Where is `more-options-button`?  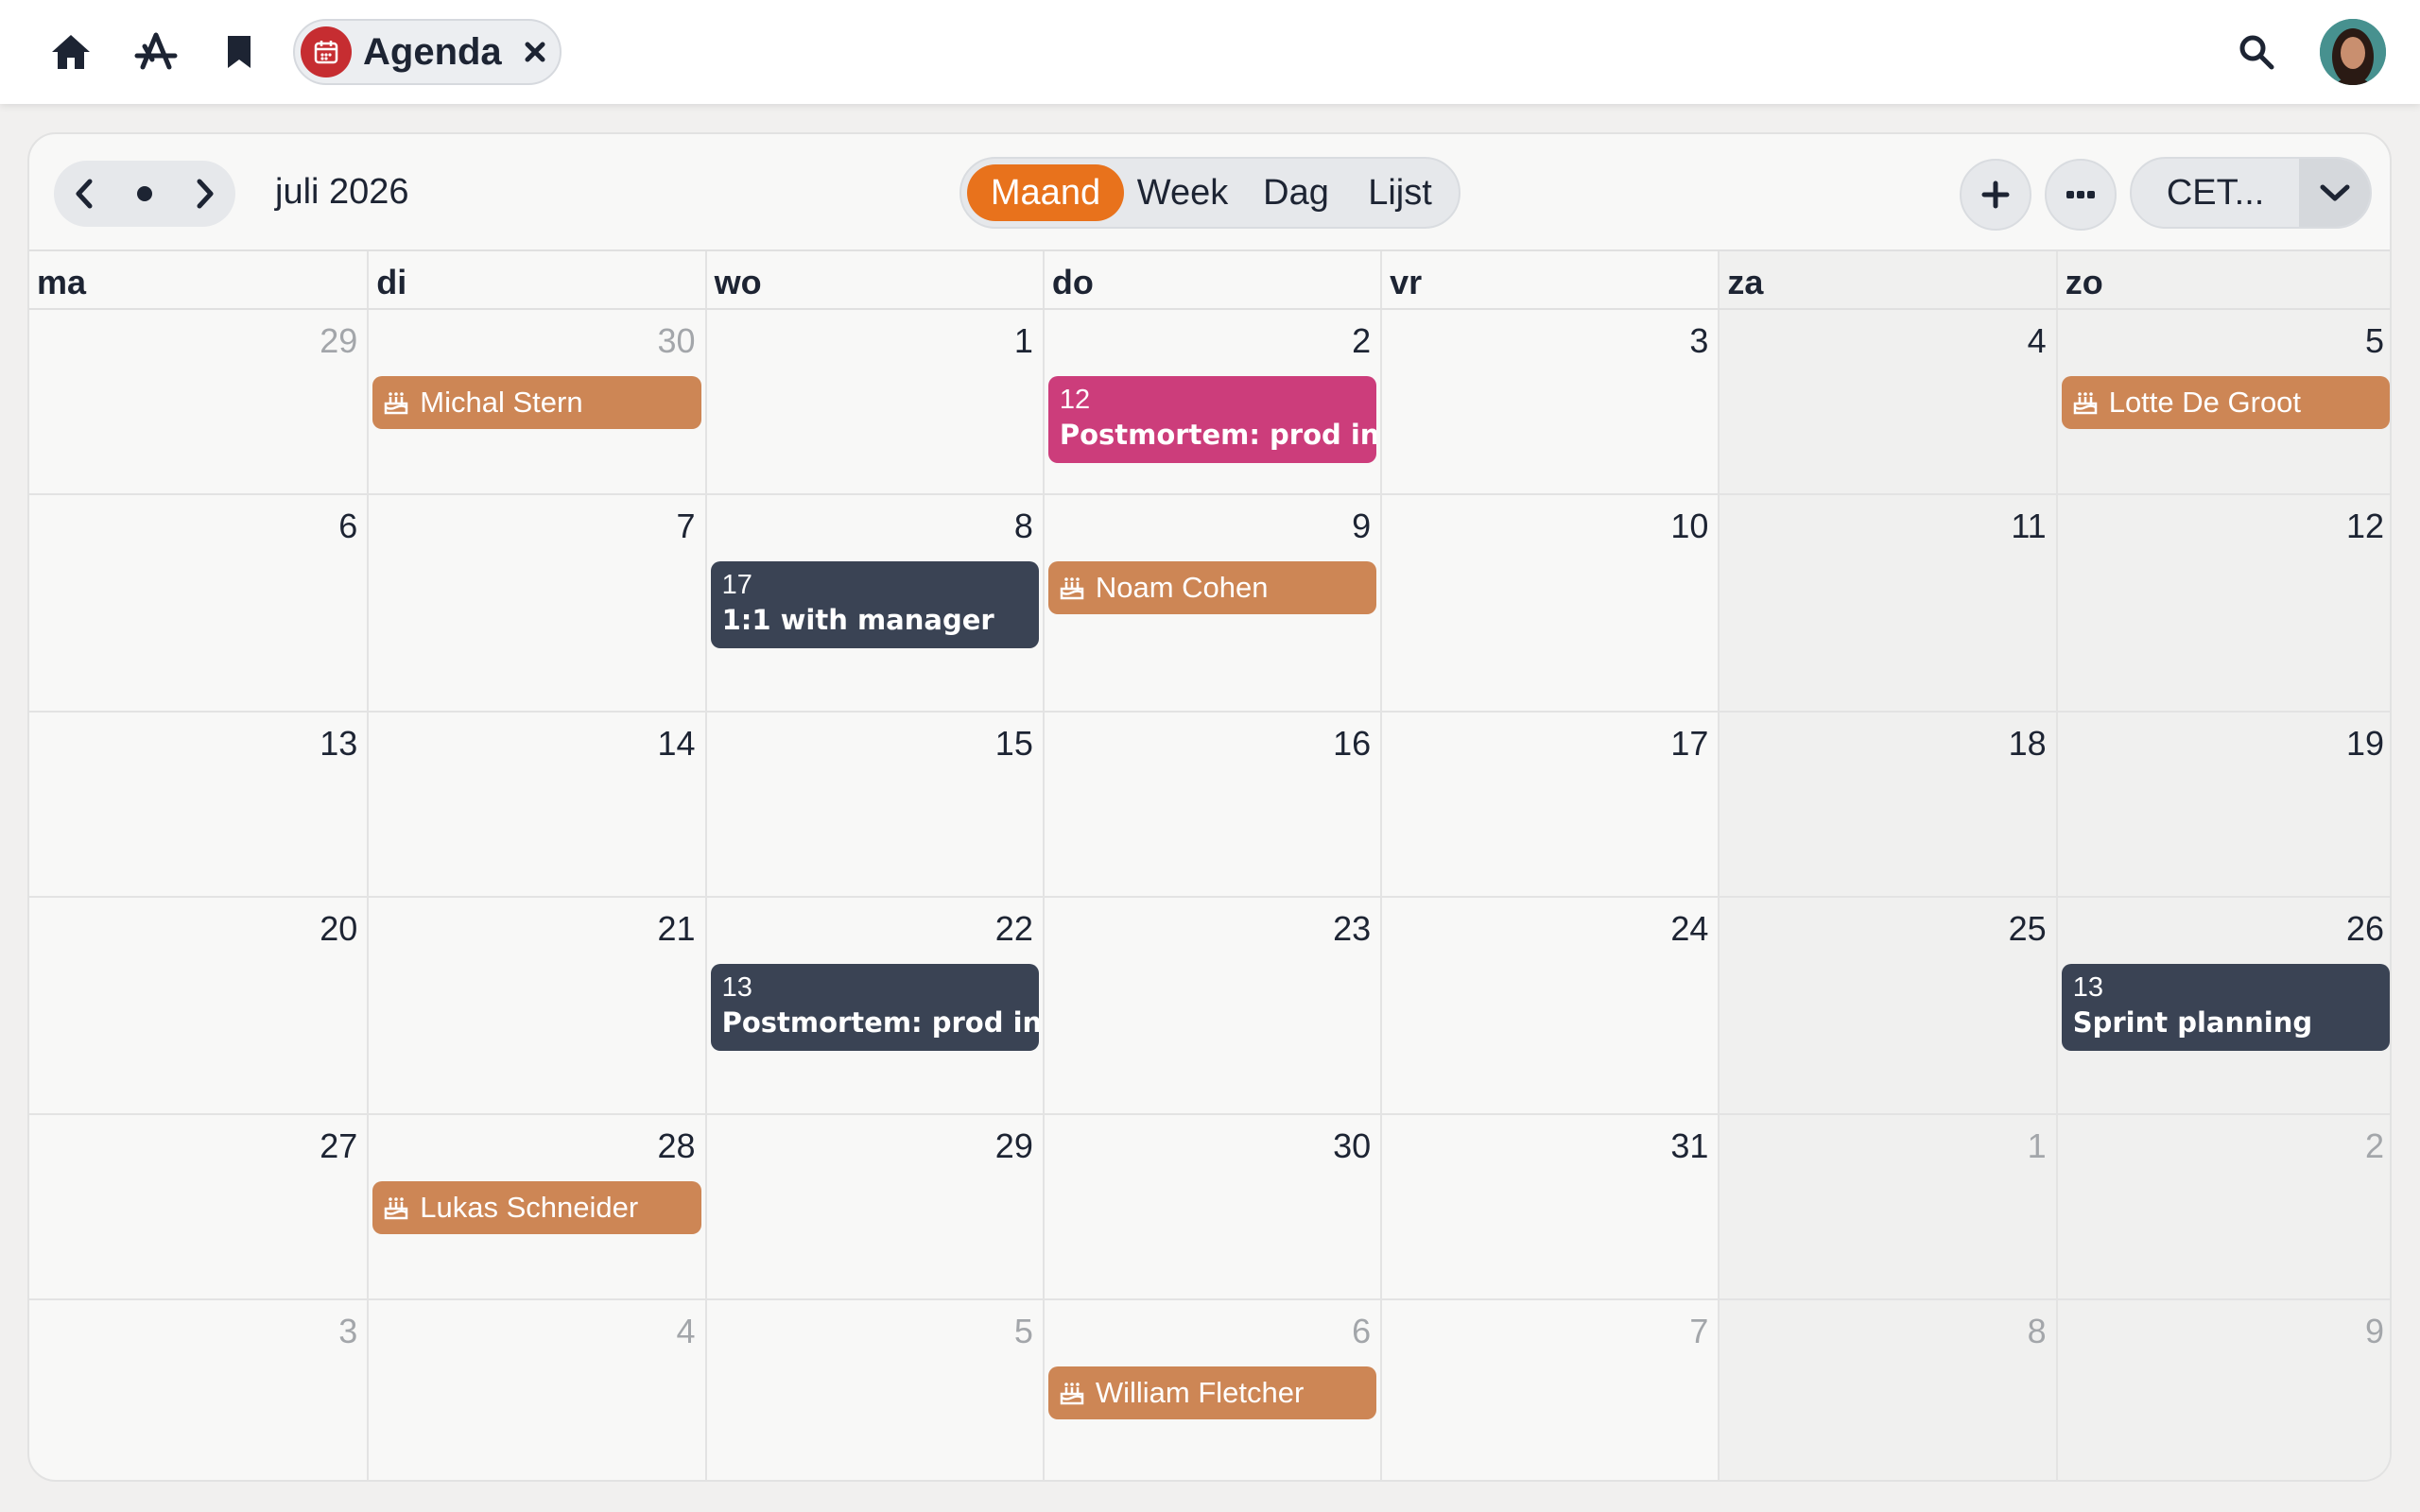 more-options-button is located at coordinates (2081, 195).